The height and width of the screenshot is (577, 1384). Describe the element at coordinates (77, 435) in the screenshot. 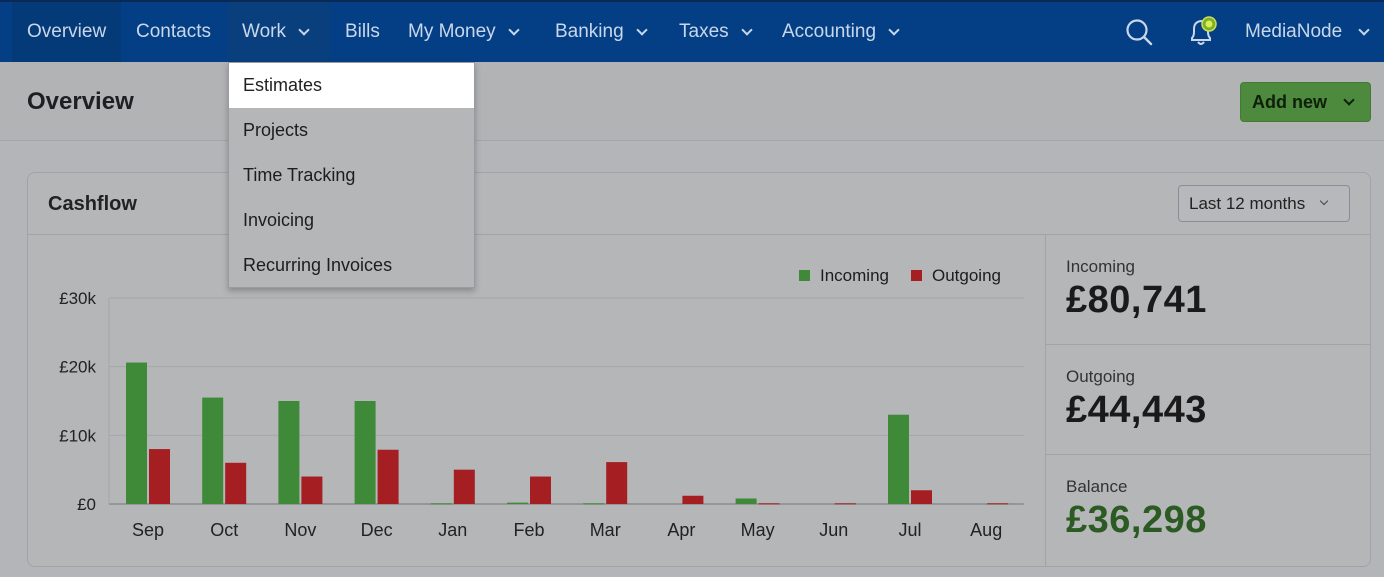

I see `y-tick-label: £10k` at that location.